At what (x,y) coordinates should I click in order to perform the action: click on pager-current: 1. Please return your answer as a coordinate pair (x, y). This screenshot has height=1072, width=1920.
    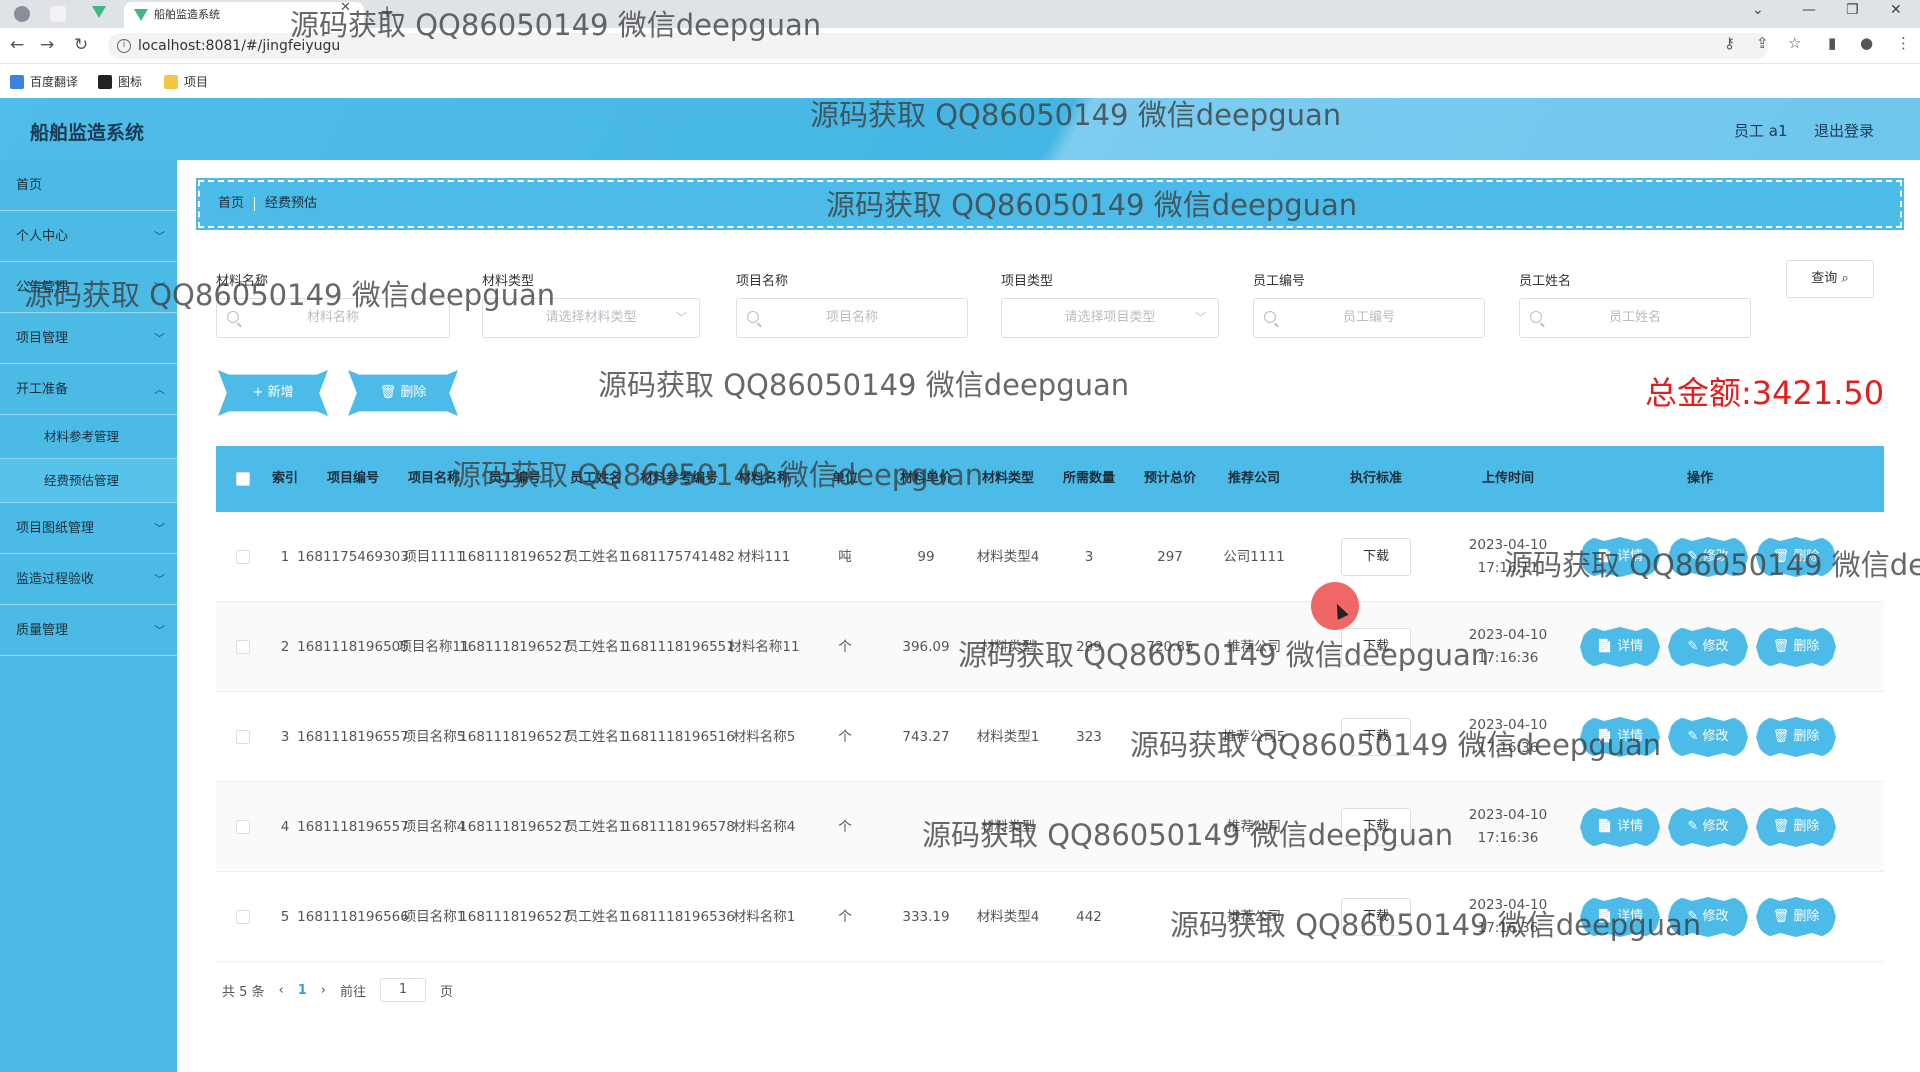
    Looking at the image, I should click on (302, 990).